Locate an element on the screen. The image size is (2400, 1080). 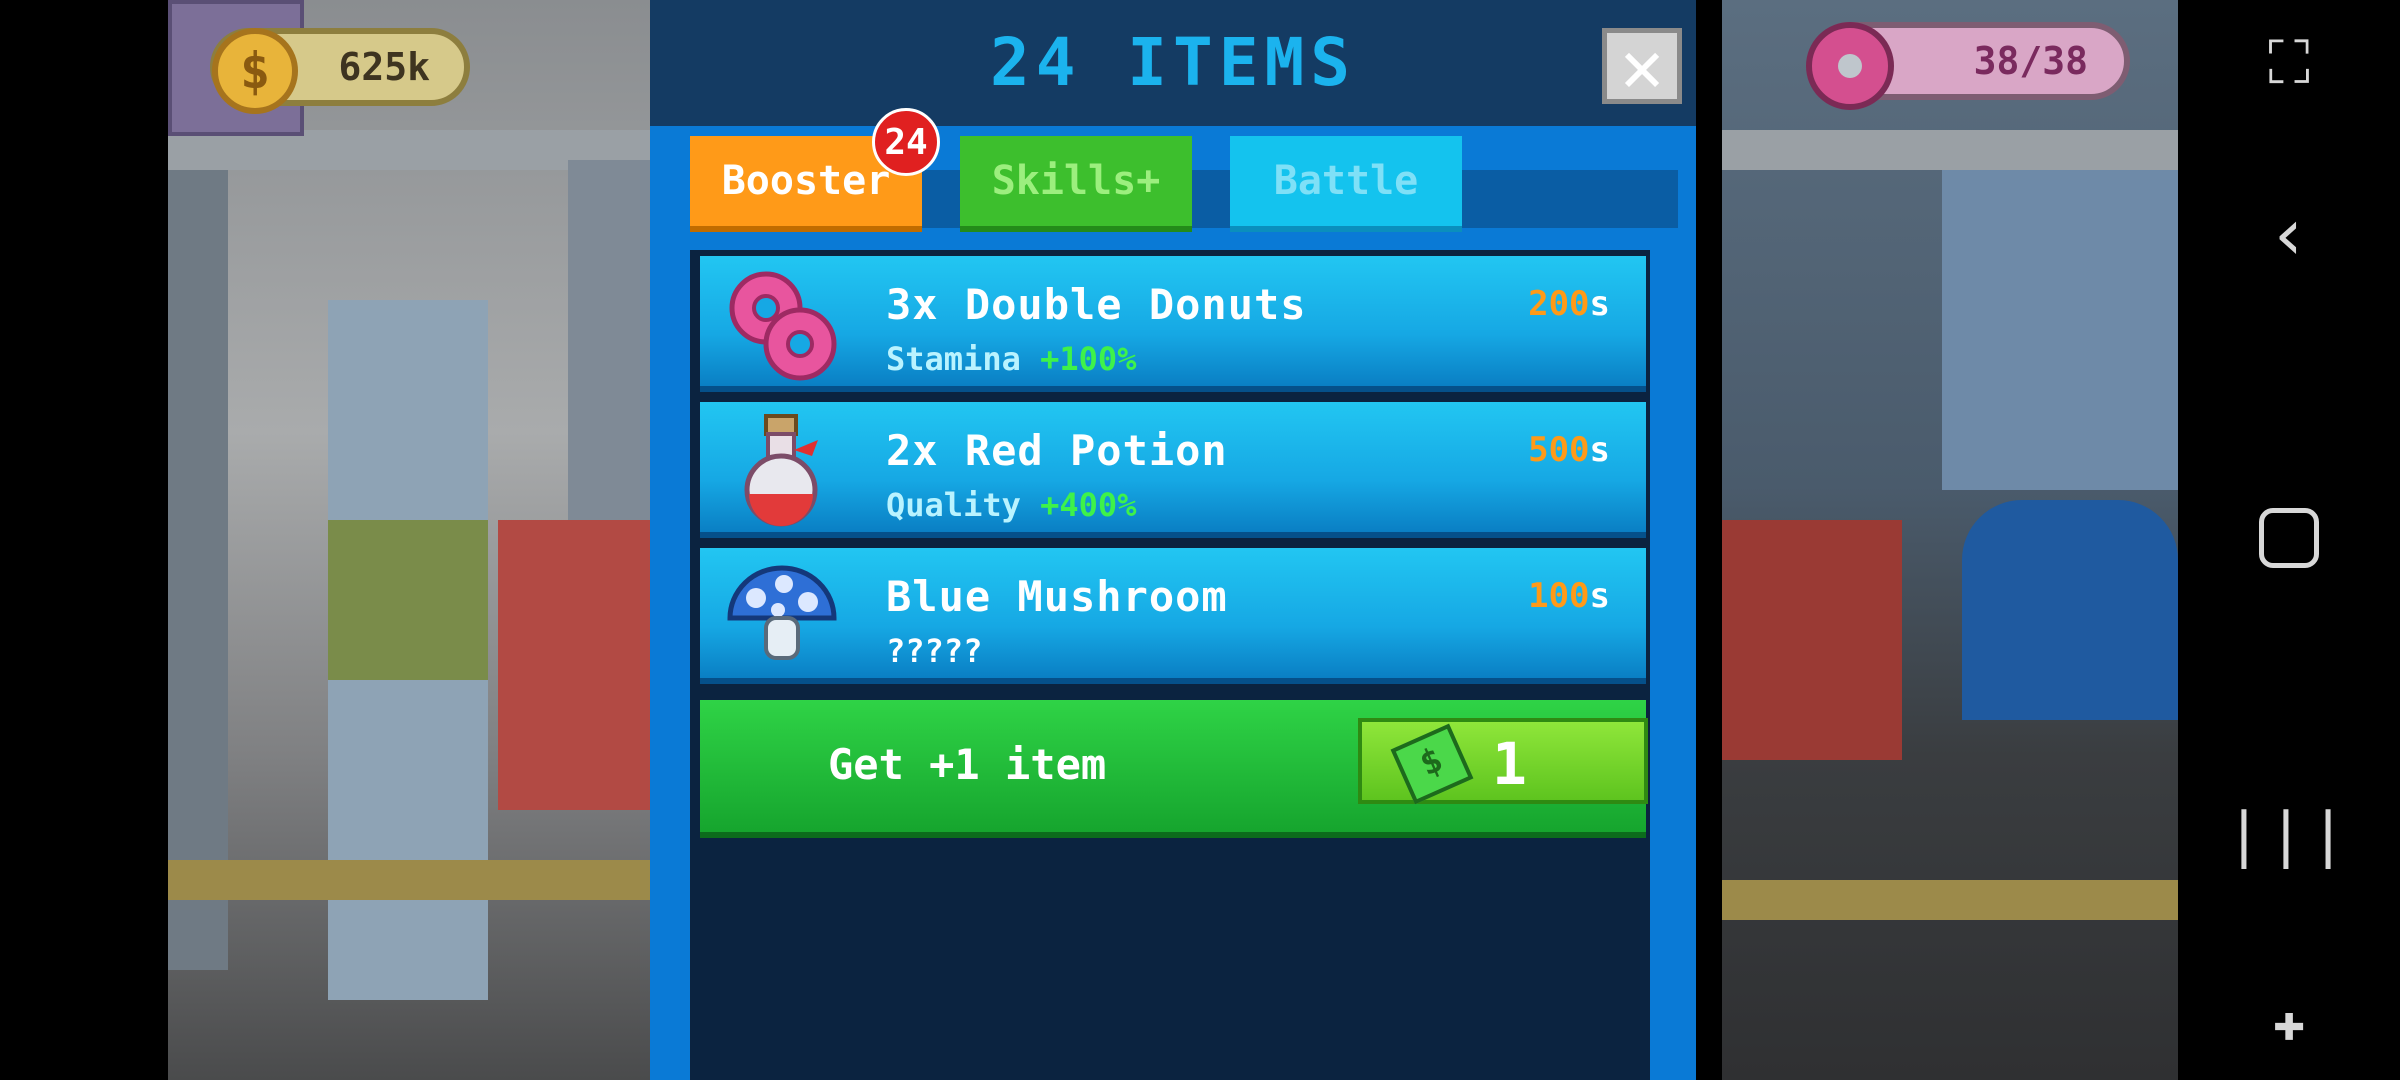
item-effect: Quality +400% is located at coordinates (1011, 505).